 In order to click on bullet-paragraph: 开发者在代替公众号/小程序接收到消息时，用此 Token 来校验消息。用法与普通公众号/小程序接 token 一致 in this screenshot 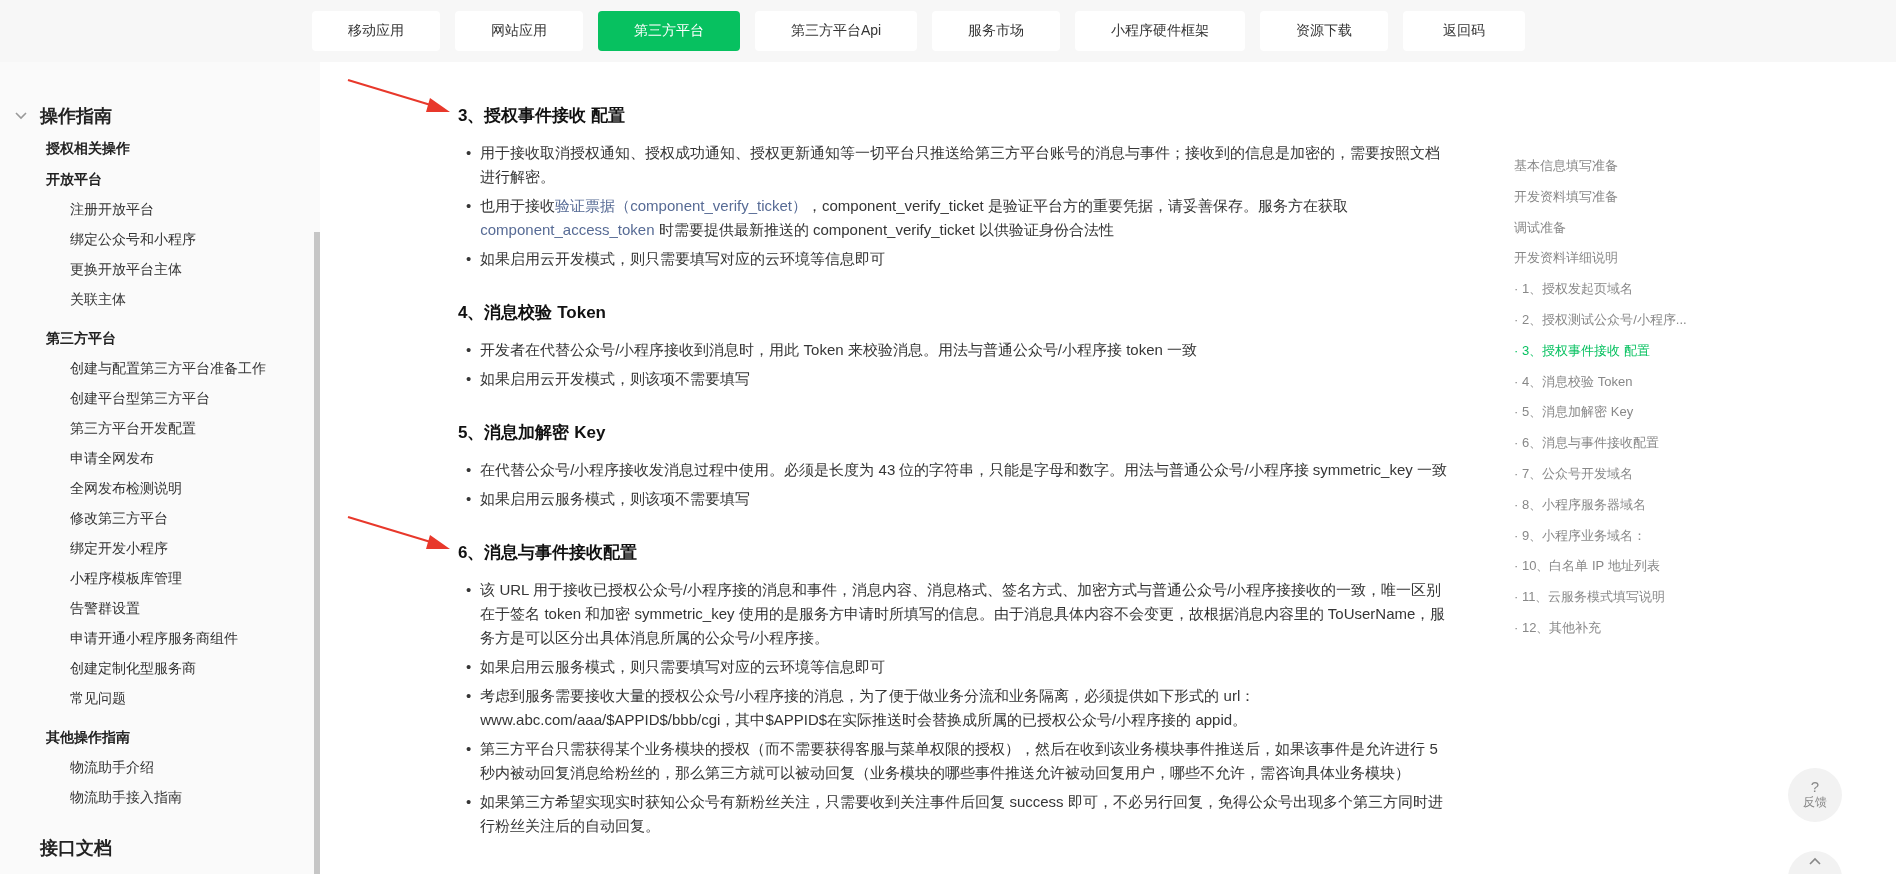, I will do `click(838, 350)`.